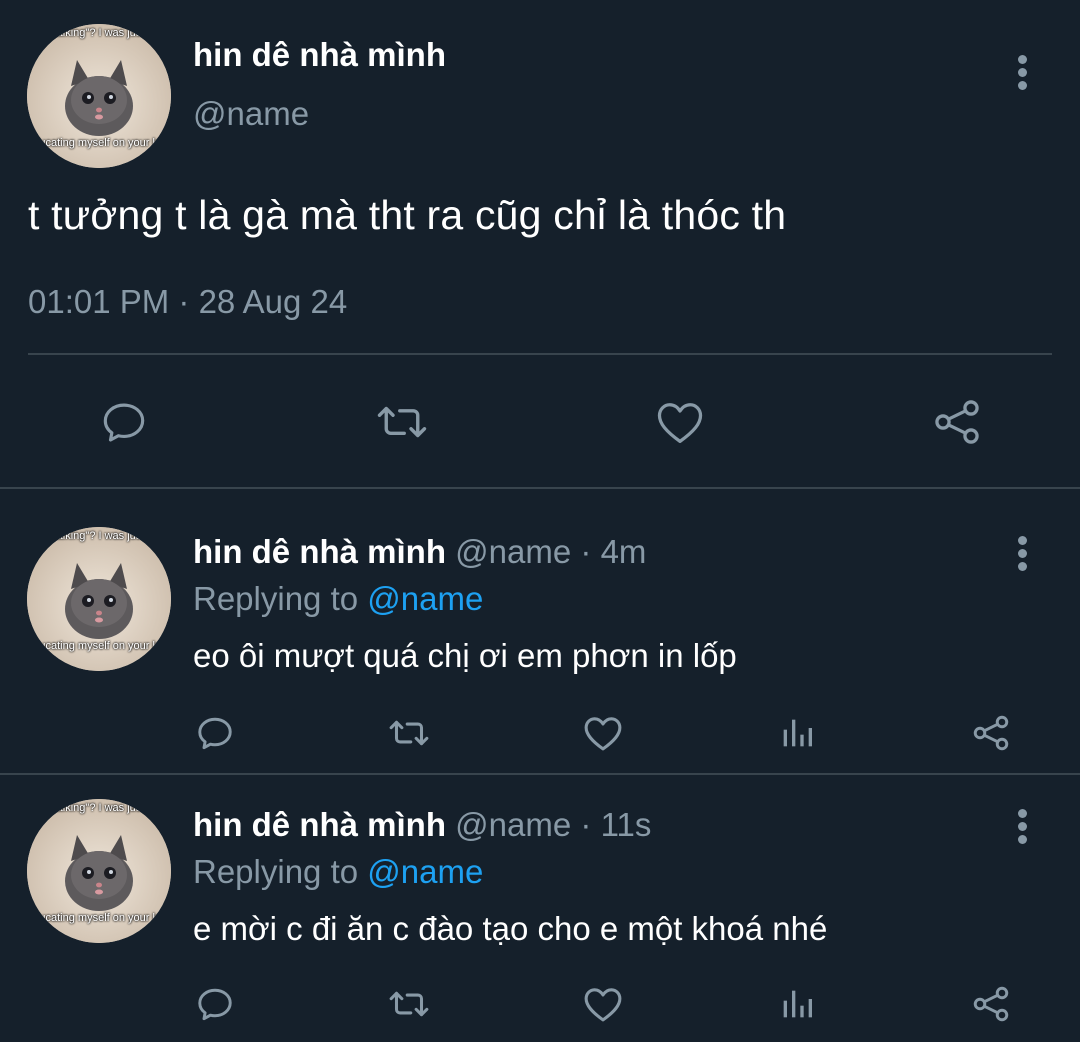 Image resolution: width=1080 pixels, height=1042 pixels. I want to click on reply-header: hin dê nhà mình @name · 11s, so click(422, 825).